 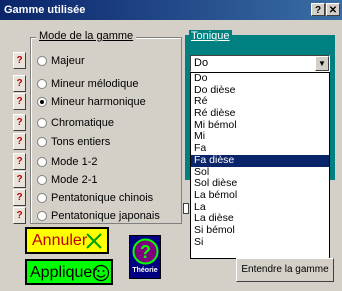 I want to click on tonique-option: Ré dièse, so click(x=260, y=113).